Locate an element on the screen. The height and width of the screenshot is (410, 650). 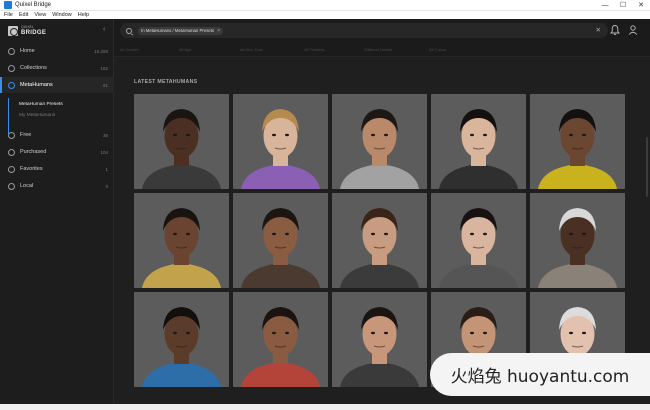
sidebar-item-label: Purchased is located at coordinates (33, 152).